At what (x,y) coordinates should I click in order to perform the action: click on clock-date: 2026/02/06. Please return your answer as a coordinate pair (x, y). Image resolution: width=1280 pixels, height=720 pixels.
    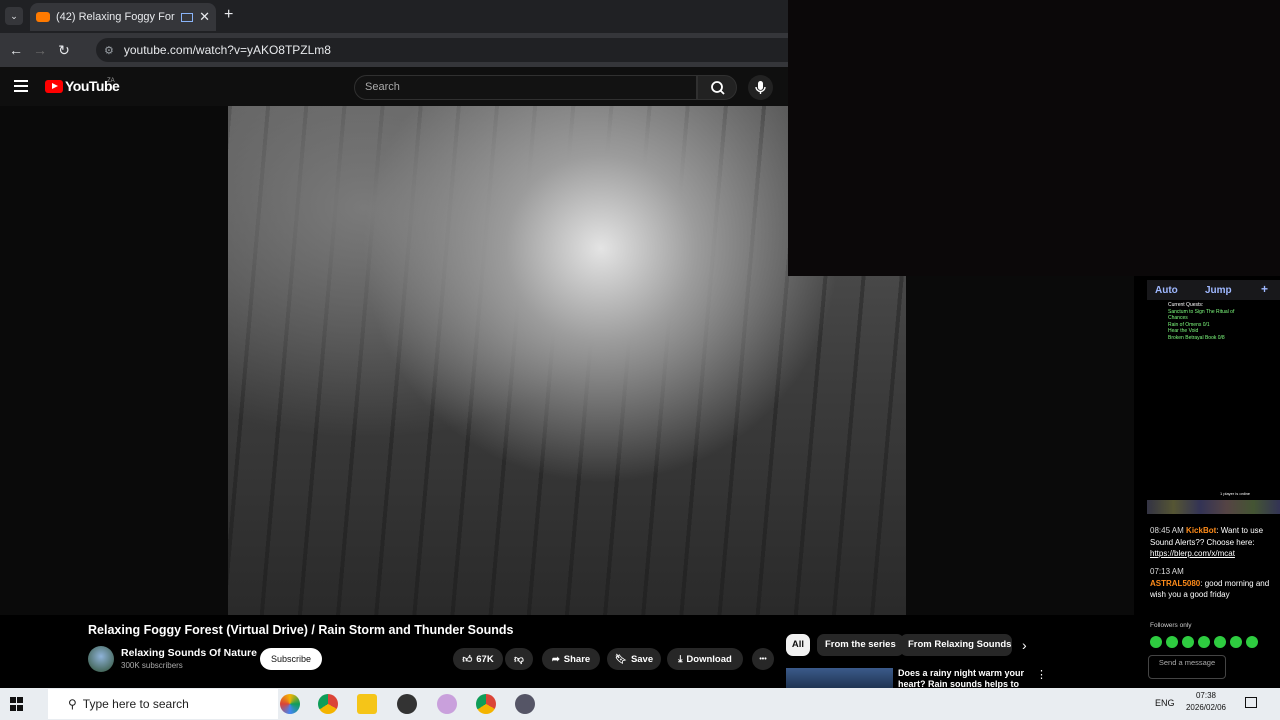
    Looking at the image, I should click on (1206, 707).